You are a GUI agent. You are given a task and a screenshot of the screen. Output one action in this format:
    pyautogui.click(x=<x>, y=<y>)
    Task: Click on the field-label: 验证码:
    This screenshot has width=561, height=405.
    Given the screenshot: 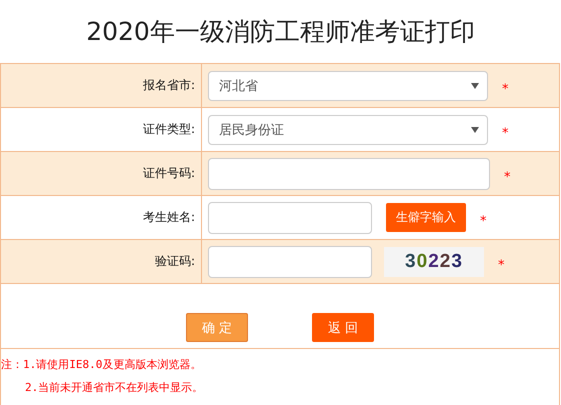 What is the action you would take?
    pyautogui.click(x=174, y=261)
    